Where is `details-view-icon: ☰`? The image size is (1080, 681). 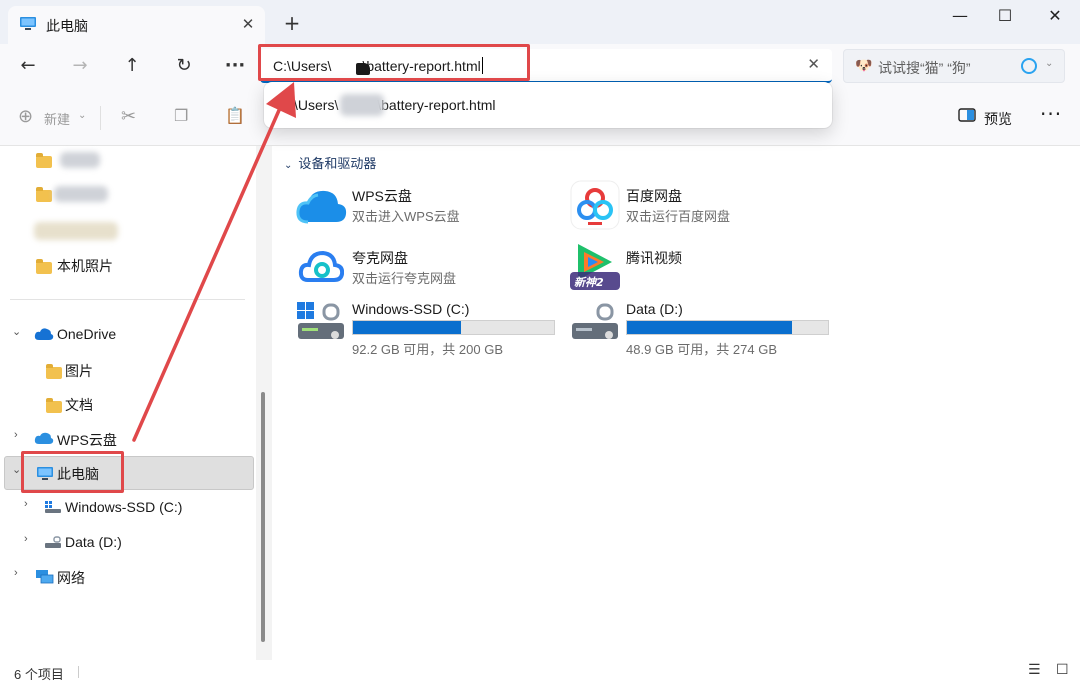
details-view-icon: ☰ is located at coordinates (1034, 670).